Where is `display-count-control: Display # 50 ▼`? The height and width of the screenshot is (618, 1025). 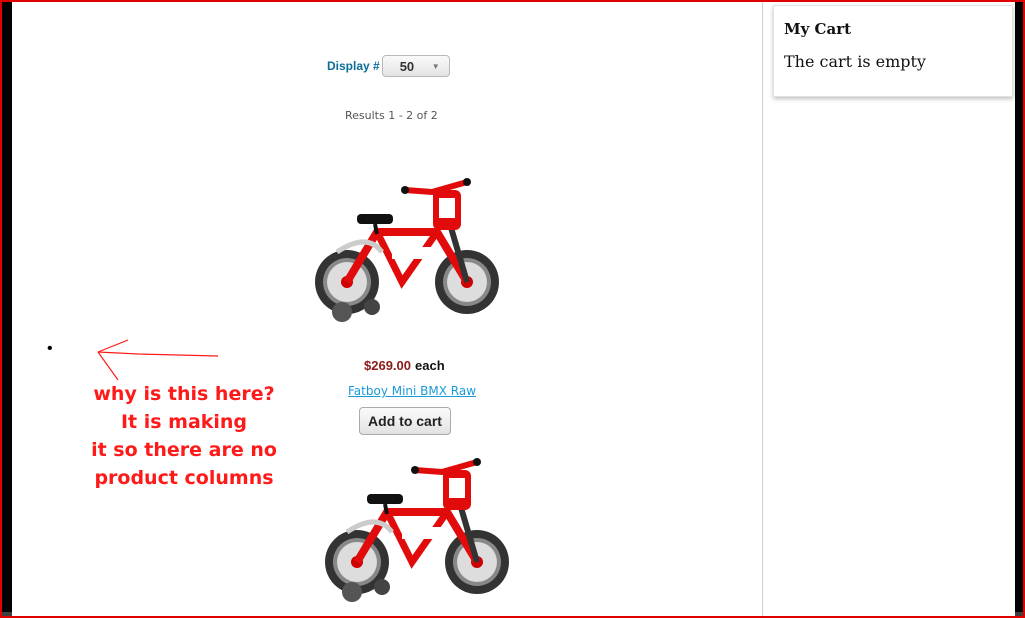
display-count-control: Display # 50 ▼ is located at coordinates (388, 66).